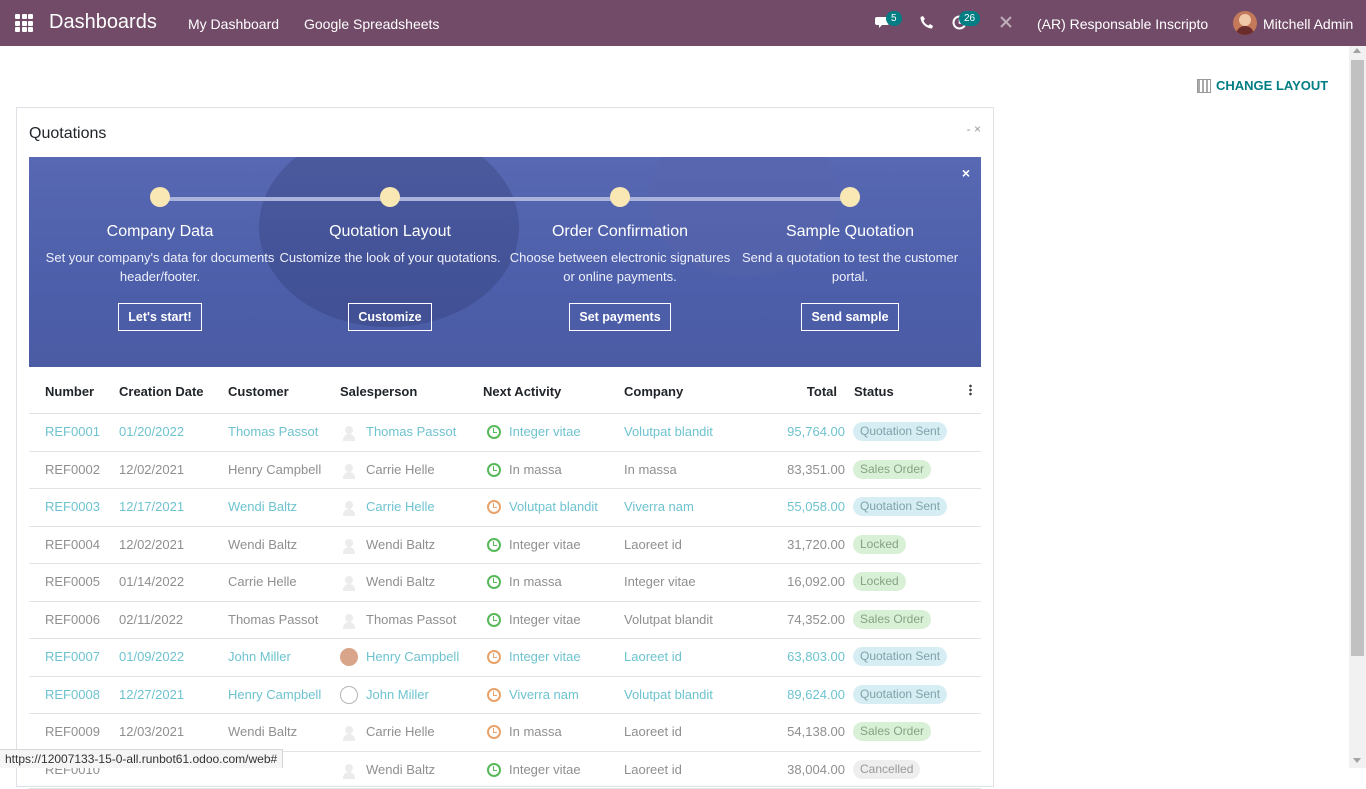 The height and width of the screenshot is (789, 1366). I want to click on cell-customer: John Miller, so click(259, 656).